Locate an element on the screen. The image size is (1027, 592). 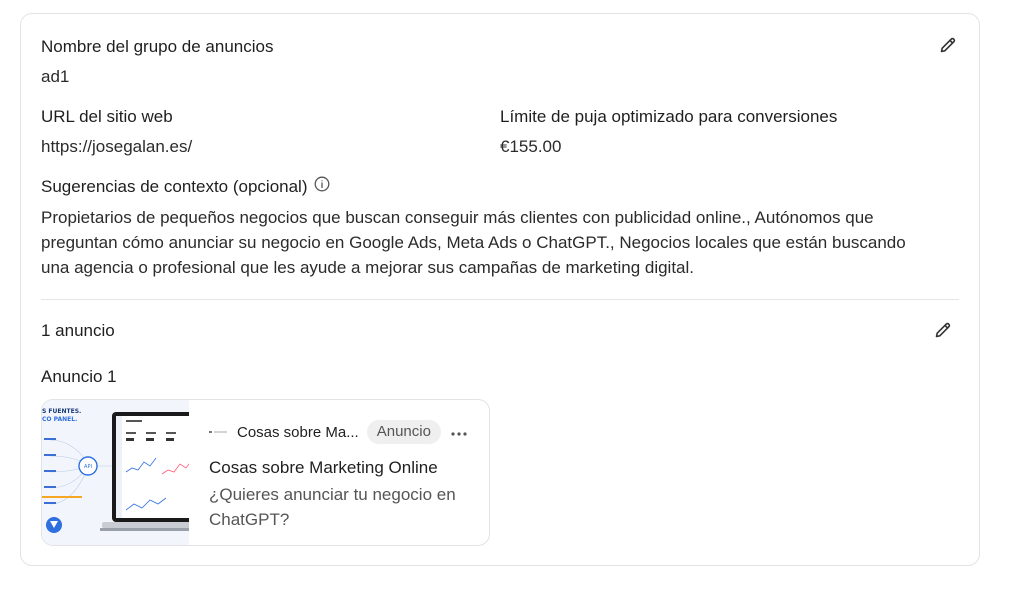
edit-ad-group-button is located at coordinates (948, 45).